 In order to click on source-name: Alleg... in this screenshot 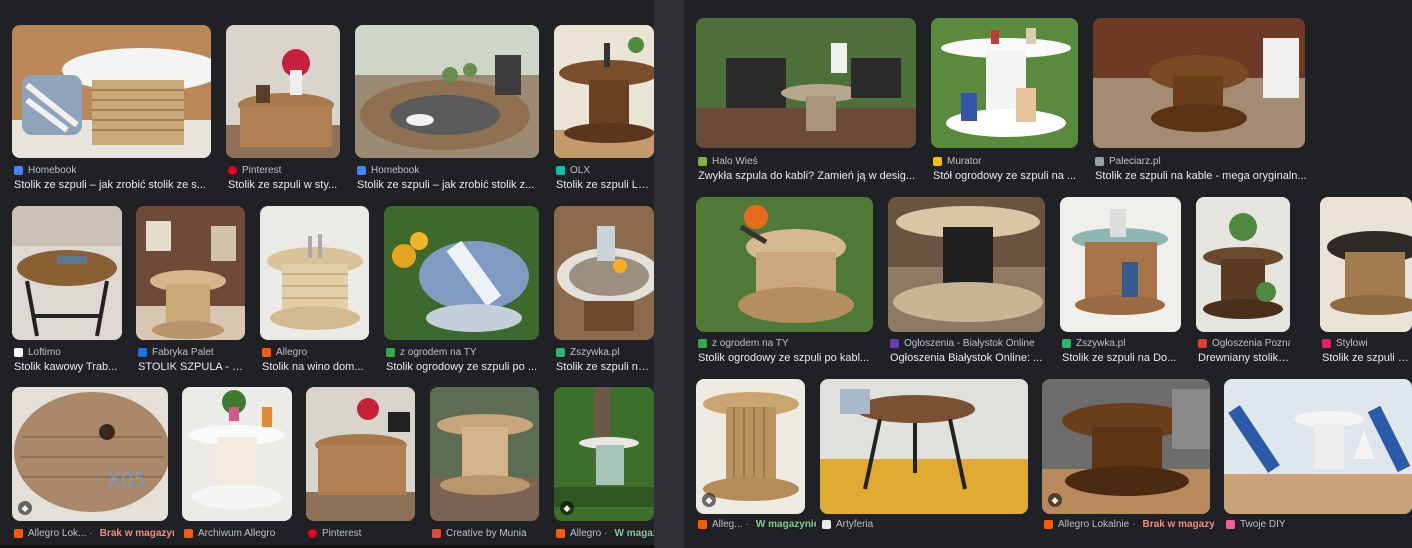, I will do `click(727, 524)`.